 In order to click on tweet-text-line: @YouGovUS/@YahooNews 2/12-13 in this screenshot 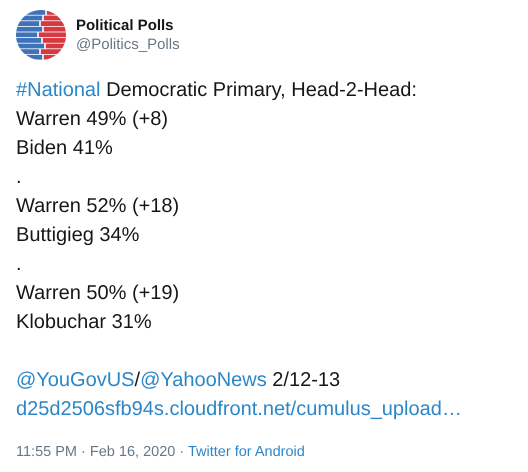, I will do `click(179, 380)`.